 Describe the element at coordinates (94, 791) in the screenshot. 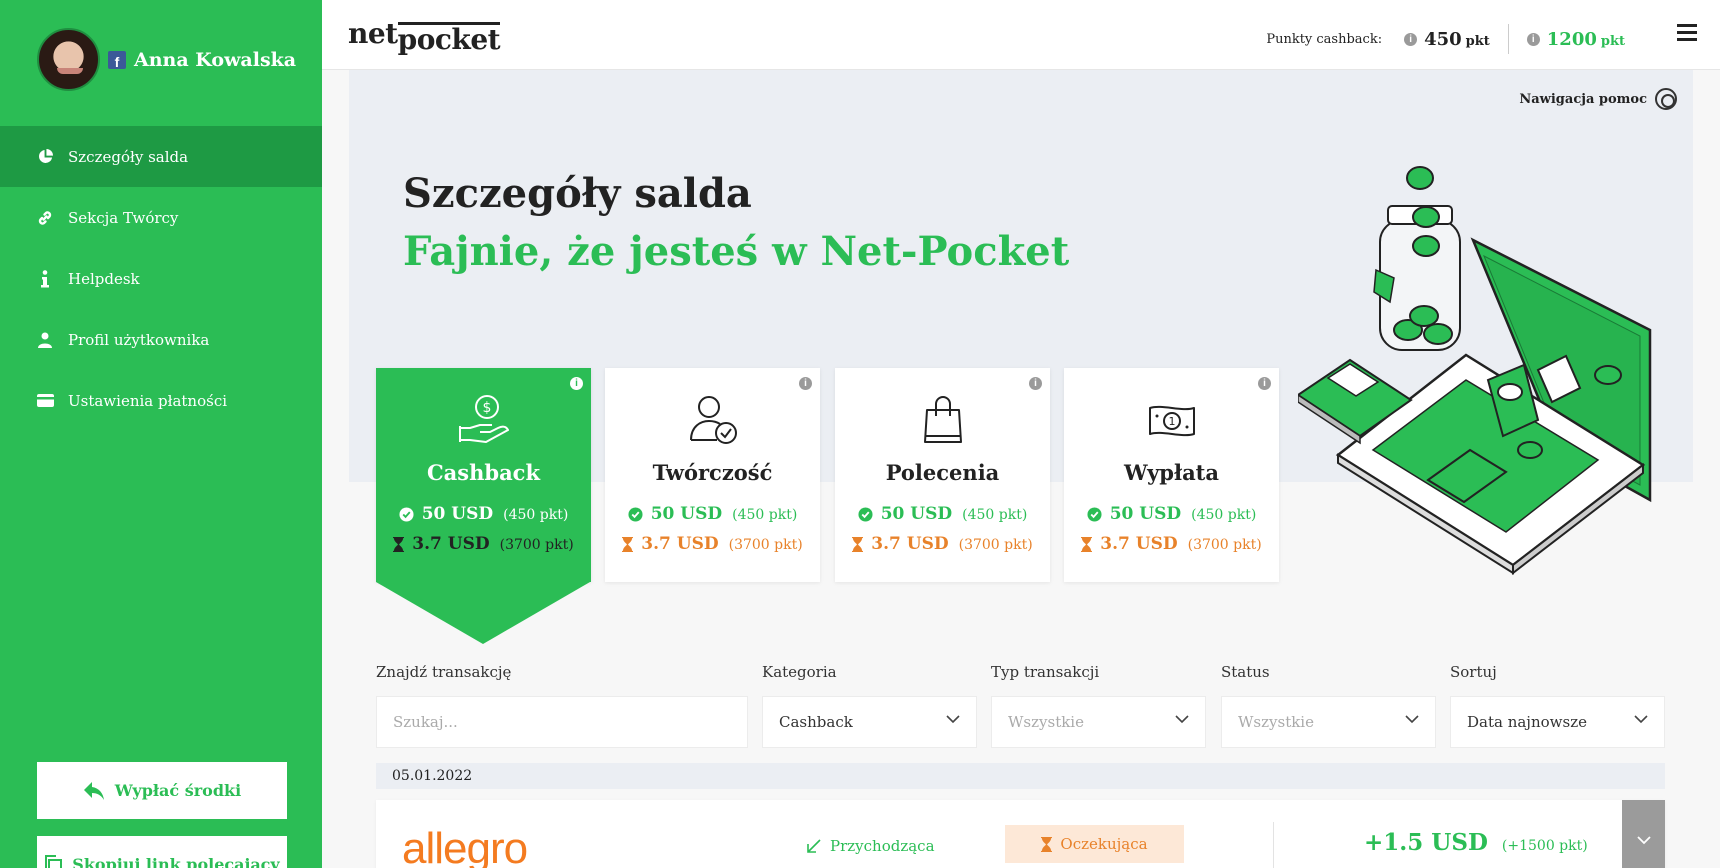

I see `reply-arrow-icon` at that location.